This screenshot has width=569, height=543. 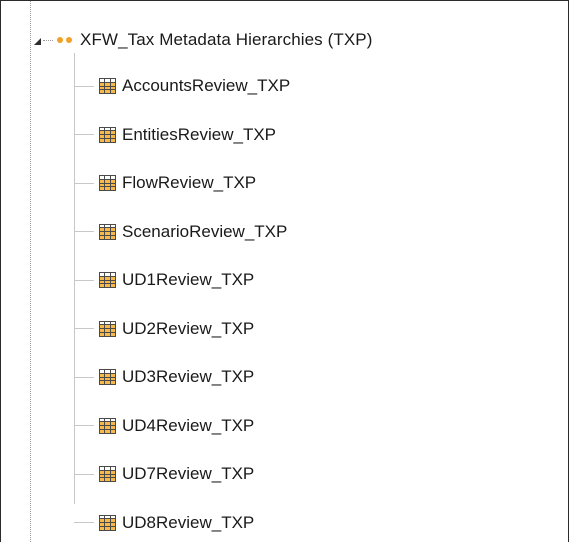 I want to click on tree-node-entitiesreview: EntitiesReview_TXP, so click(x=182, y=146).